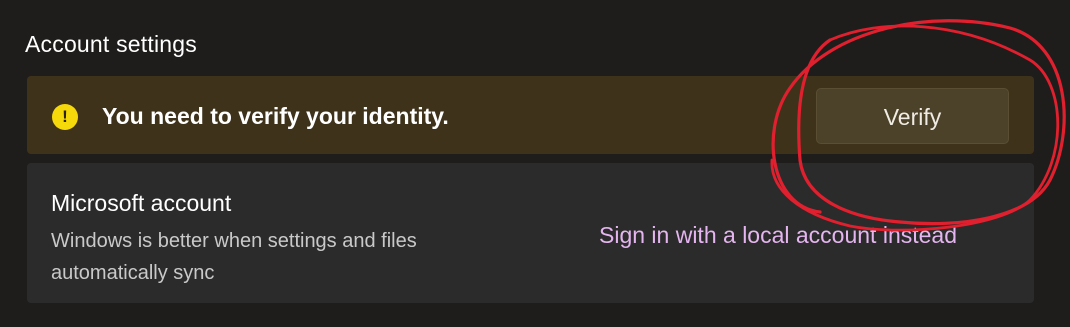 Image resolution: width=1070 pixels, height=327 pixels. I want to click on card-title: Microsoft account, so click(141, 203).